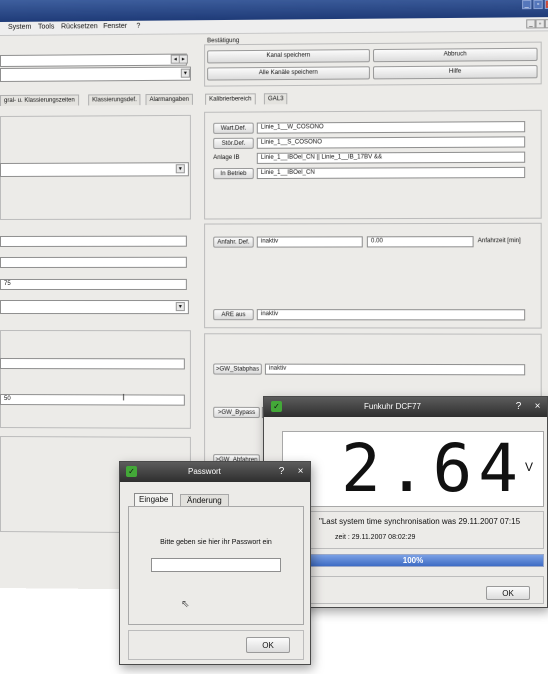  What do you see at coordinates (223, 41) in the screenshot?
I see `confirm-group-label: Bestätigung` at bounding box center [223, 41].